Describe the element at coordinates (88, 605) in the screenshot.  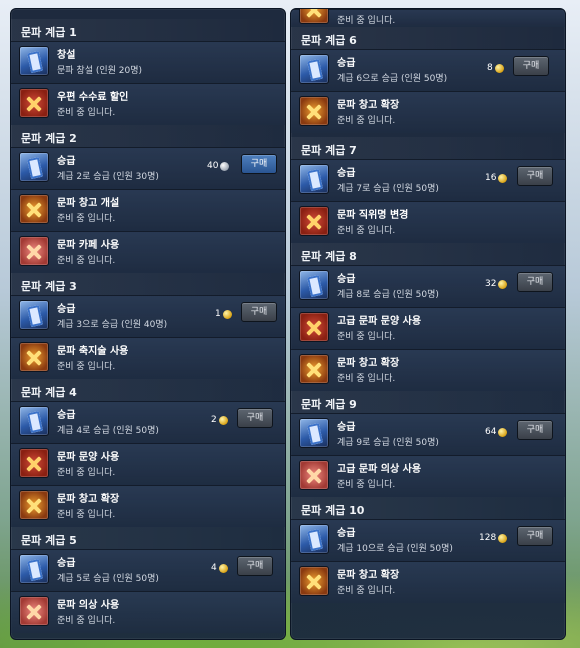
I see `item-title: 문파 의상 사용` at that location.